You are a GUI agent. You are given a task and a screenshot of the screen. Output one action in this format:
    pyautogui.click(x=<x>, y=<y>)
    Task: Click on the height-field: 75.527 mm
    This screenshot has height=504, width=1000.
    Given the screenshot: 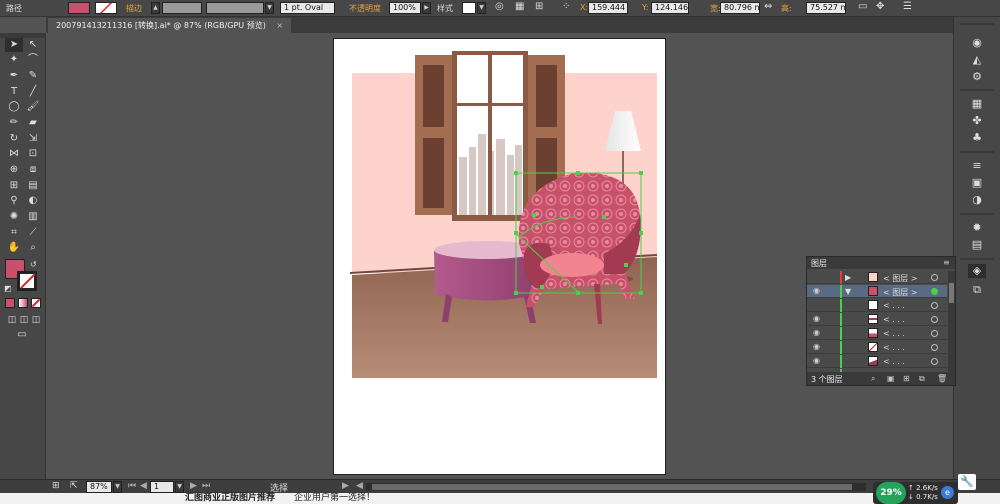 What is the action you would take?
    pyautogui.click(x=826, y=8)
    